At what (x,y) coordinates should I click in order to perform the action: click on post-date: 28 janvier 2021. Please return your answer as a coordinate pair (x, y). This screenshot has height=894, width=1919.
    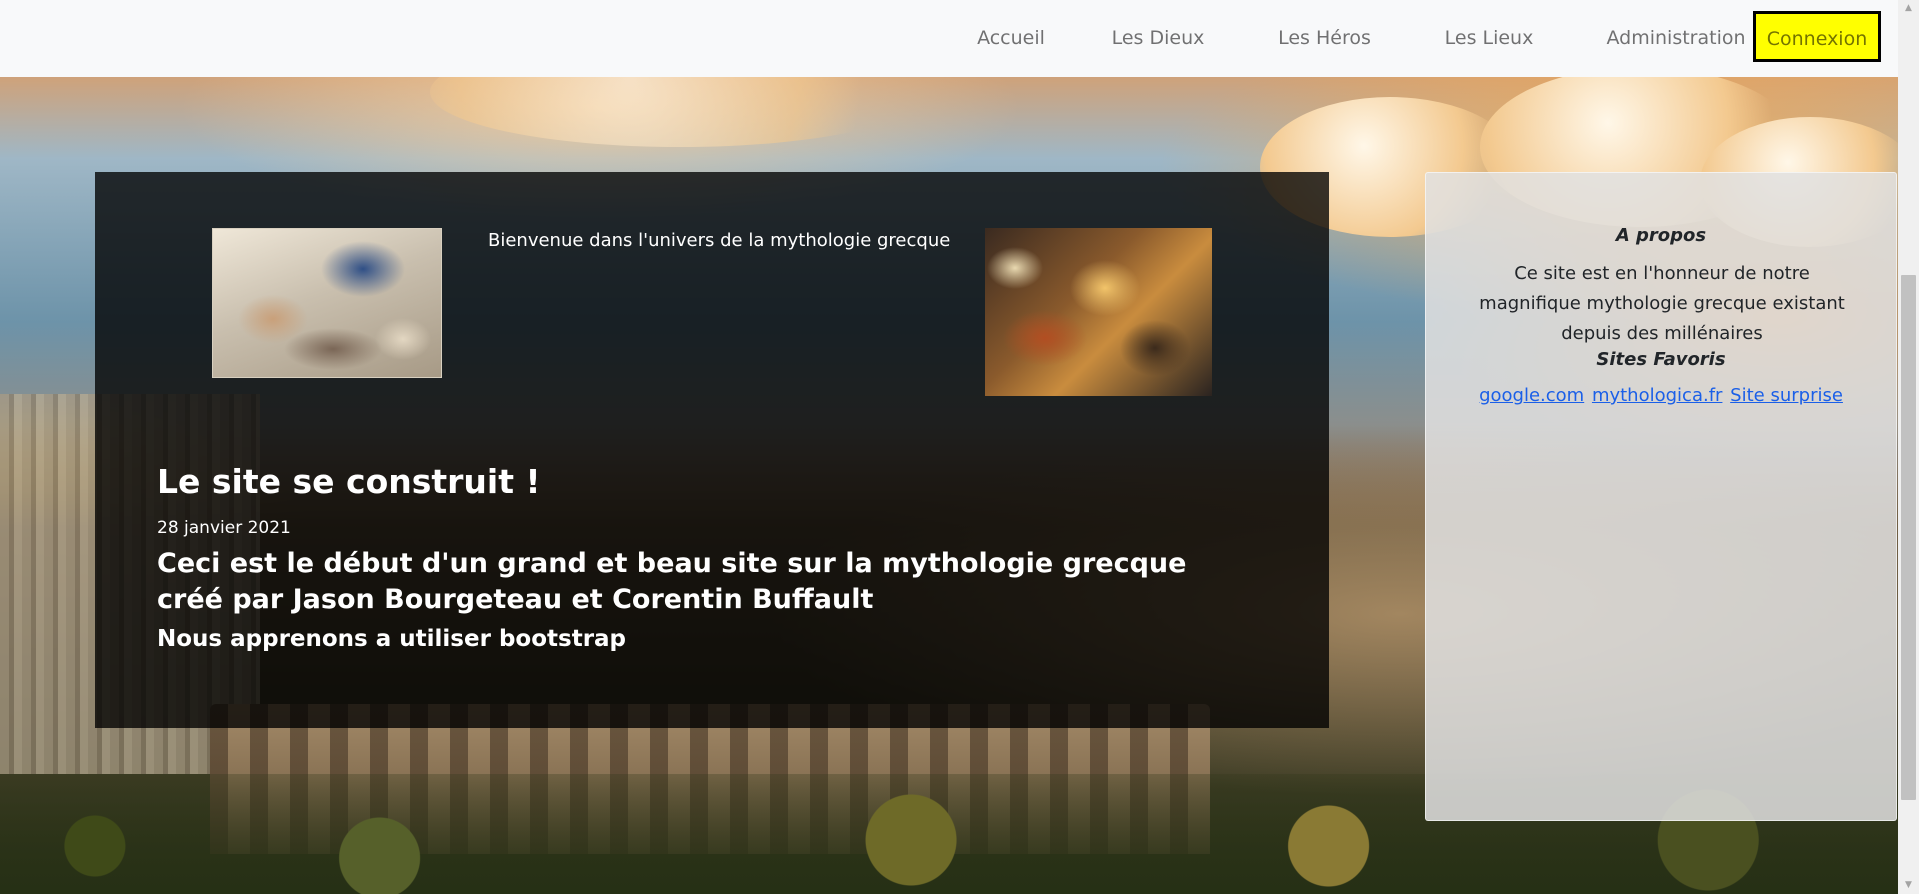
    Looking at the image, I should click on (224, 528).